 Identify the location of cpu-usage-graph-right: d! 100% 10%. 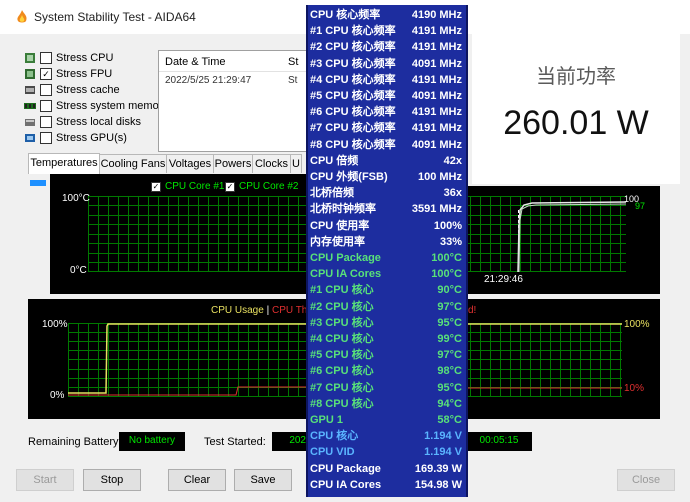
(563, 359).